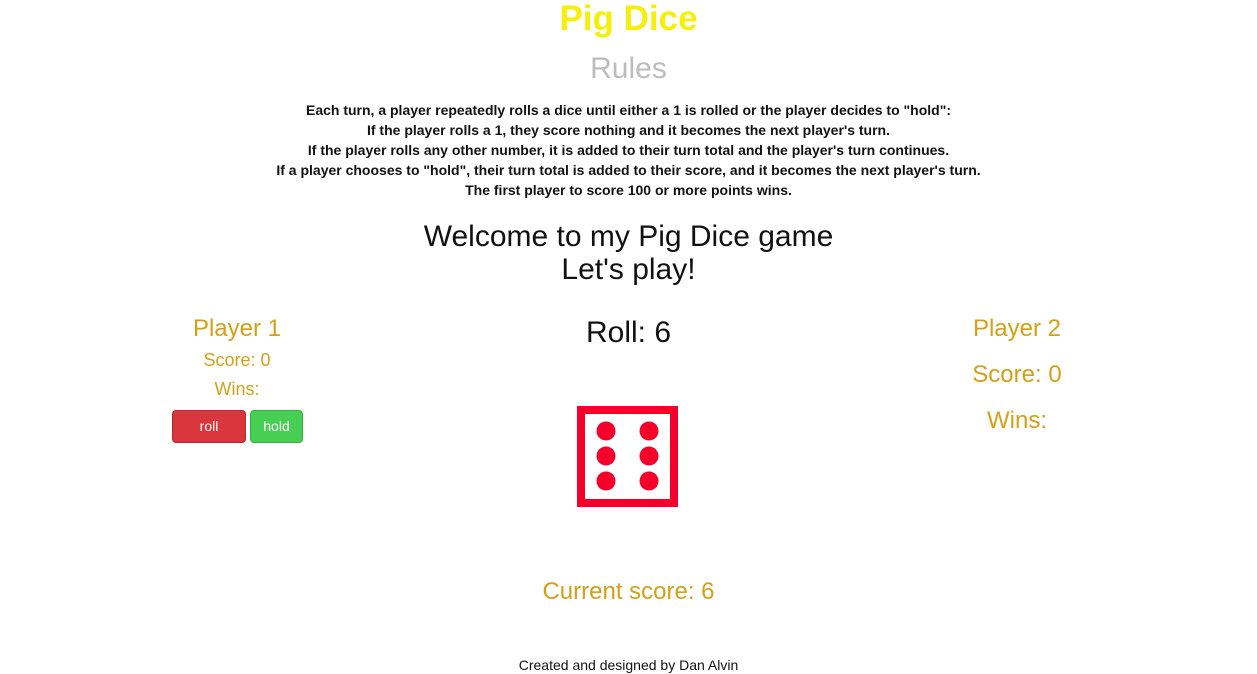 The image size is (1257, 674). I want to click on welcome-message: Welcome to my Pig Dice game Let's play!, so click(628, 253).